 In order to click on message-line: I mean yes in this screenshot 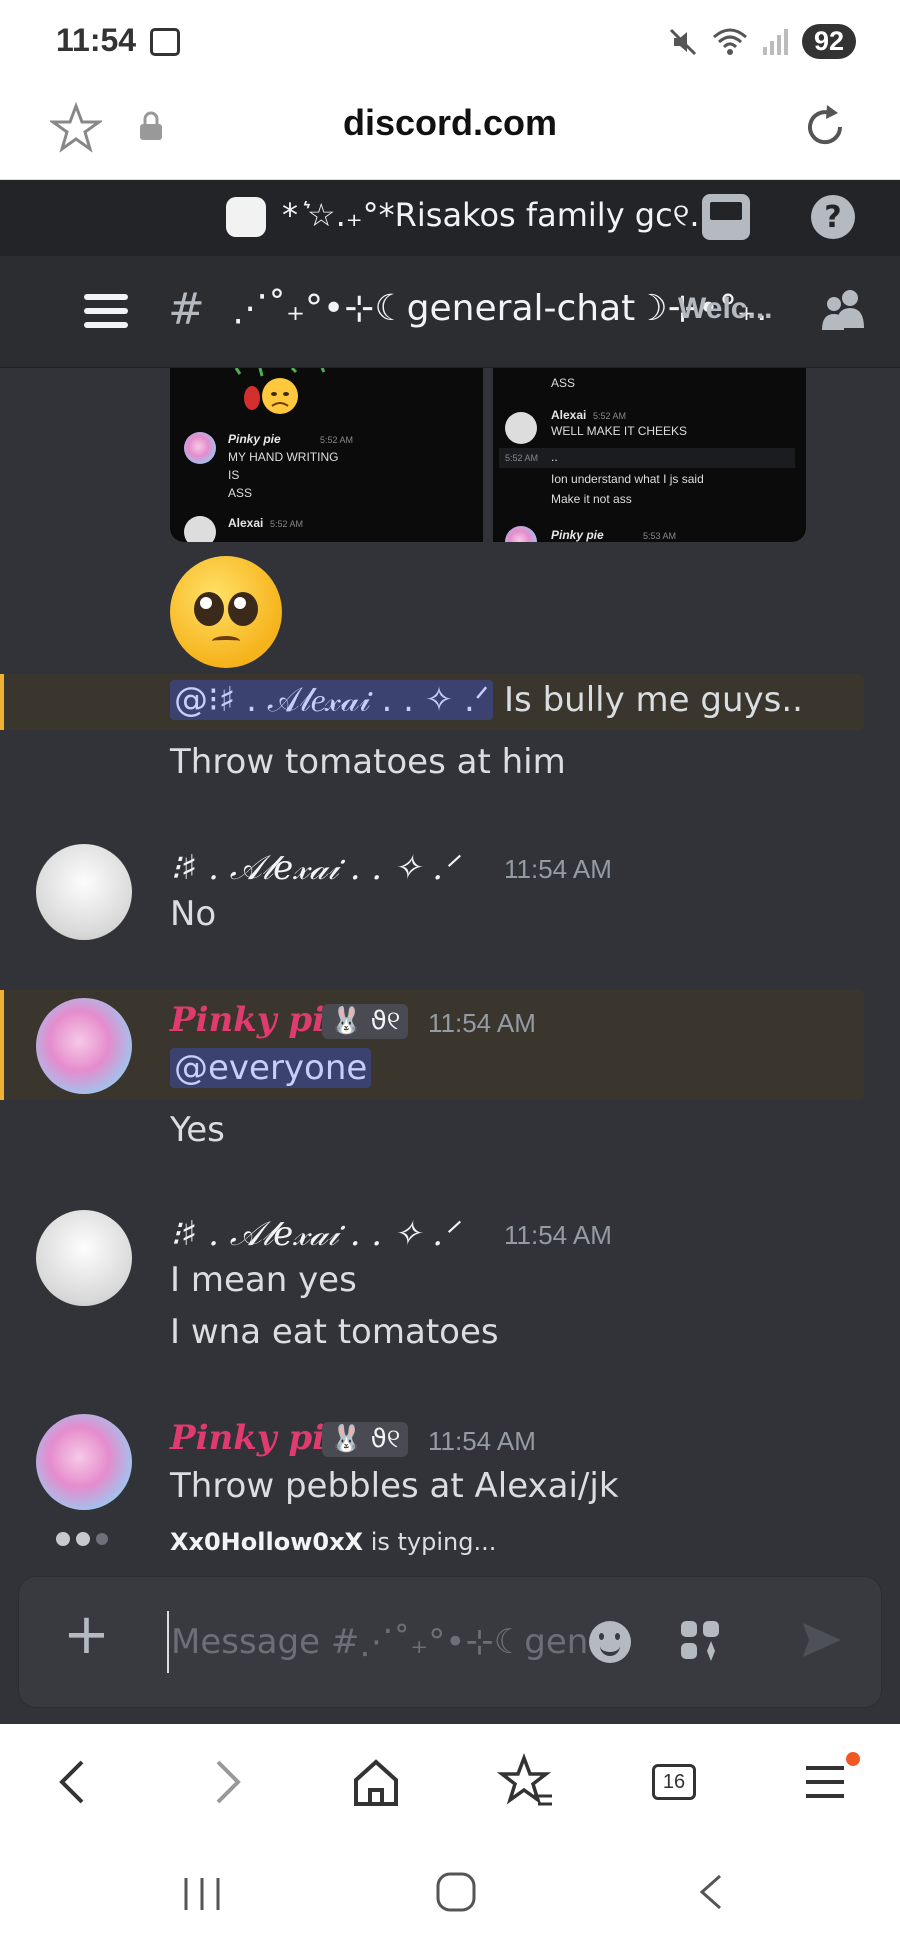, I will do `click(263, 1280)`.